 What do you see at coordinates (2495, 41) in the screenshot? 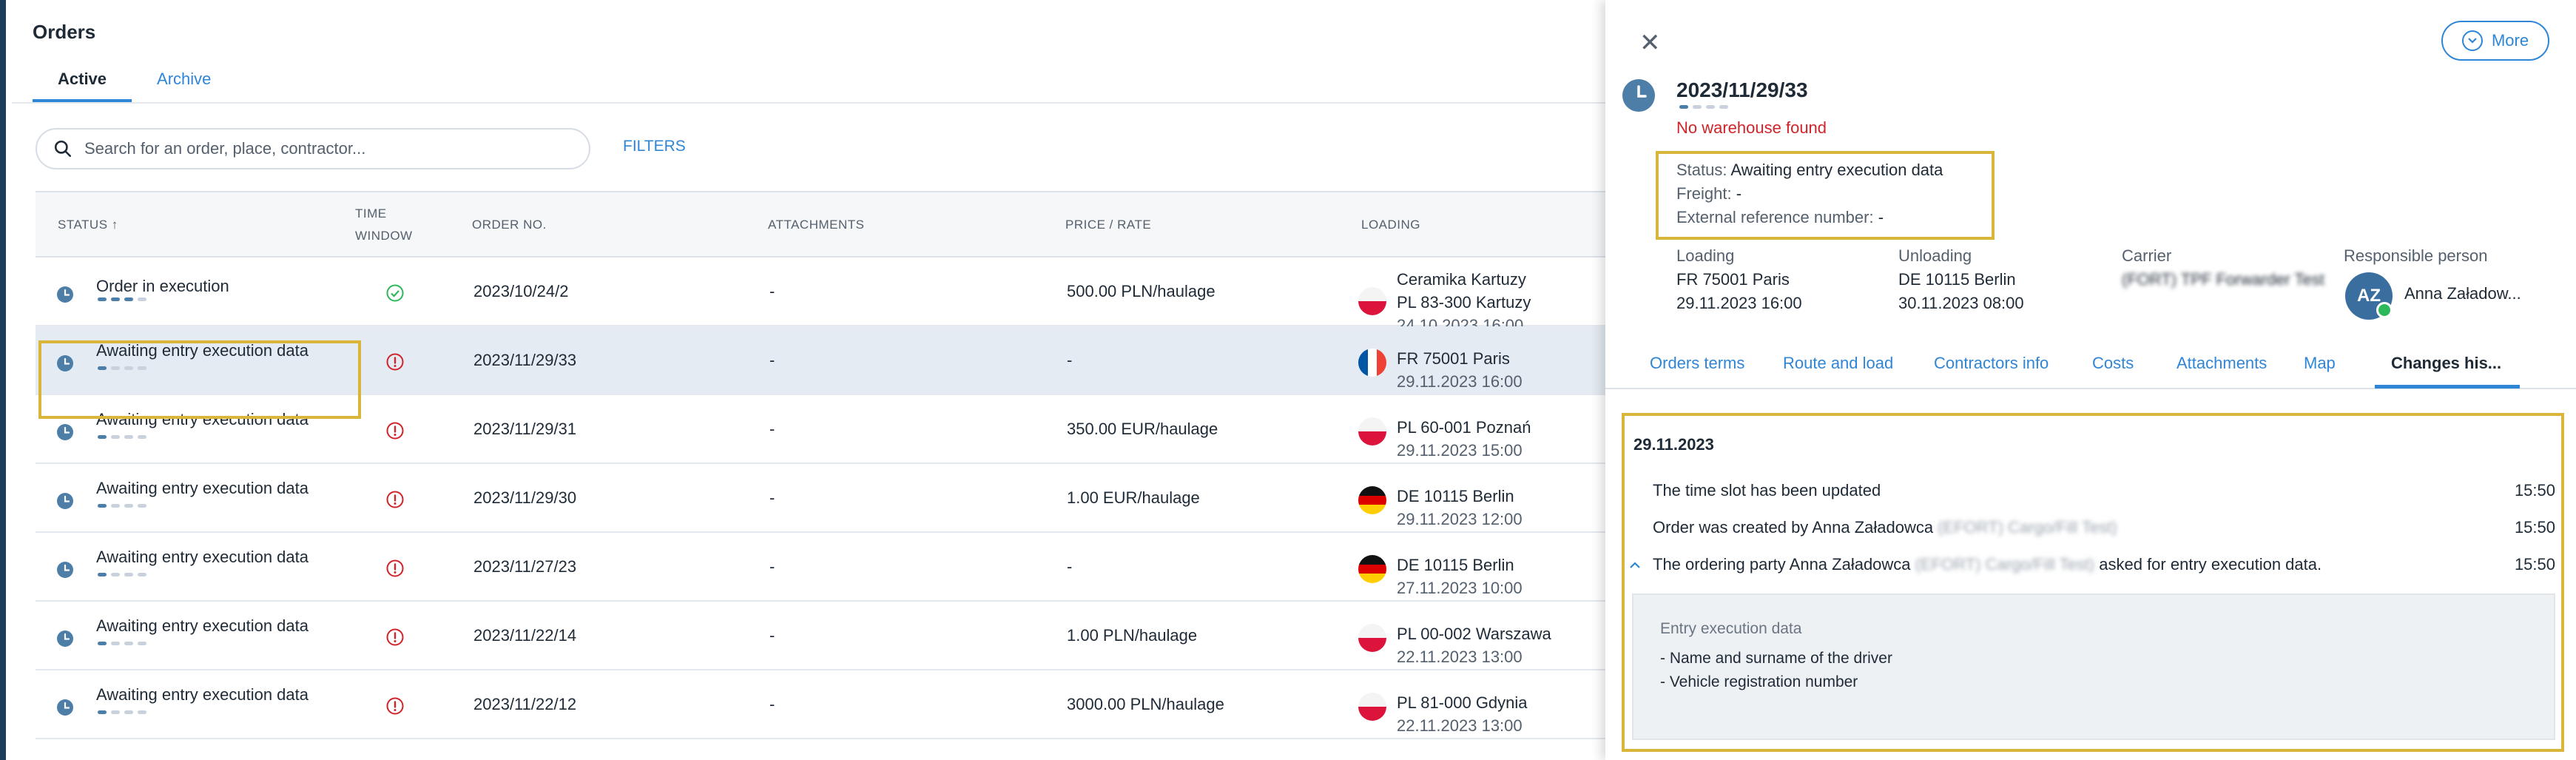
I see `more-button: More` at bounding box center [2495, 41].